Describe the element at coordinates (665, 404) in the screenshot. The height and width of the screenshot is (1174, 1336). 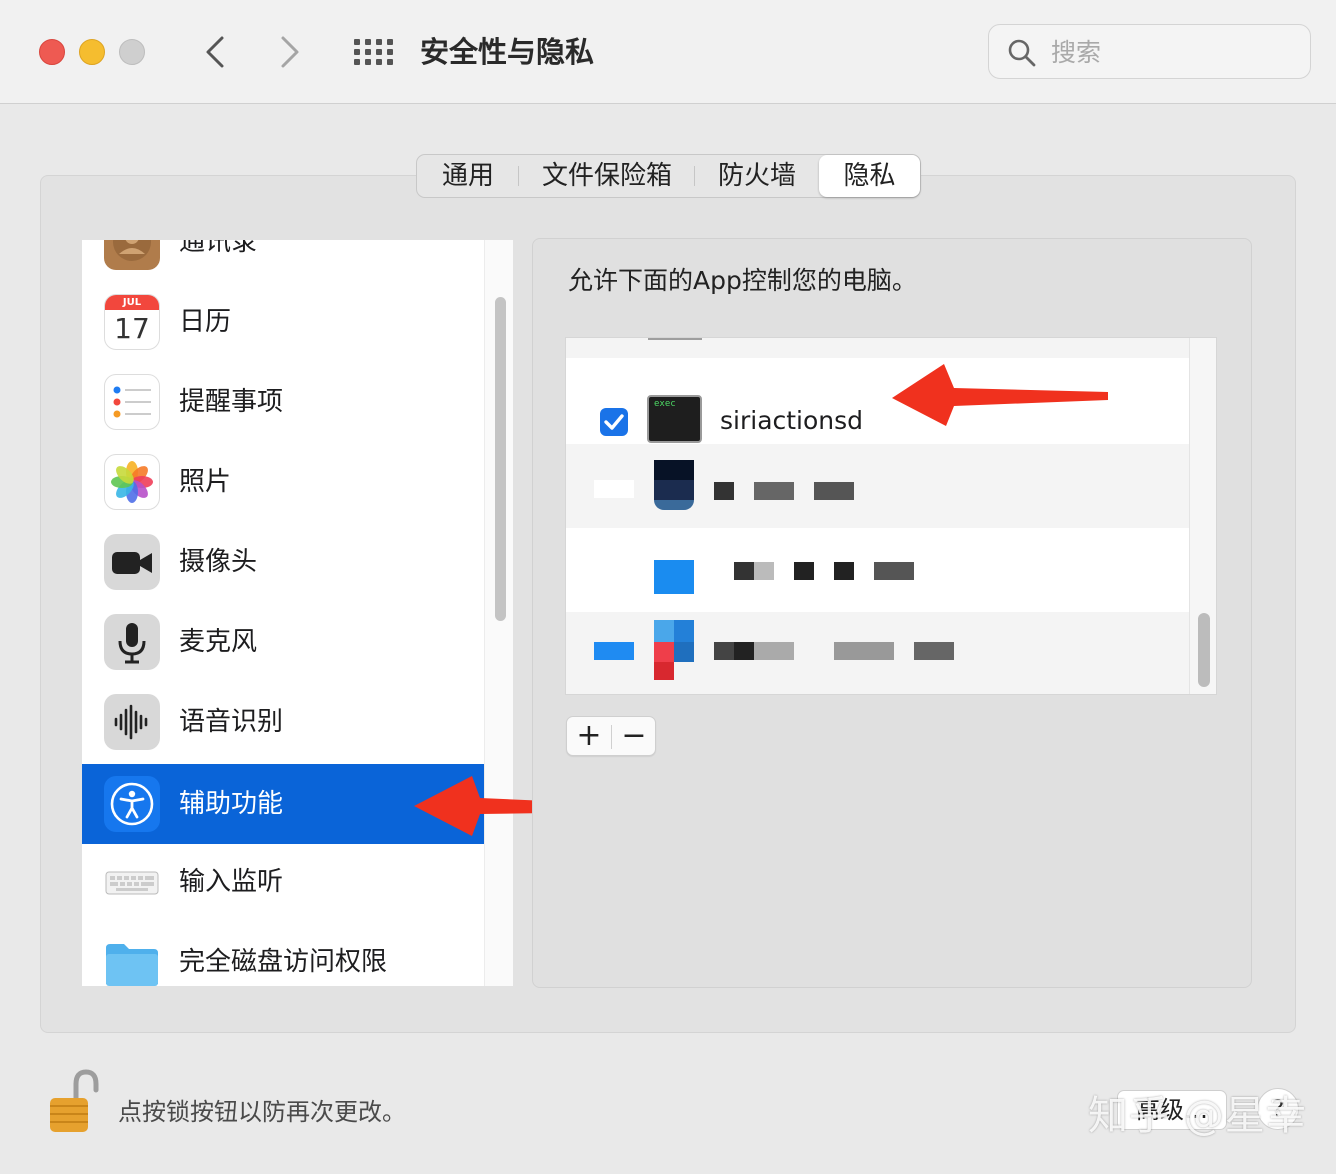
I see `exec-icon-label: exec` at that location.